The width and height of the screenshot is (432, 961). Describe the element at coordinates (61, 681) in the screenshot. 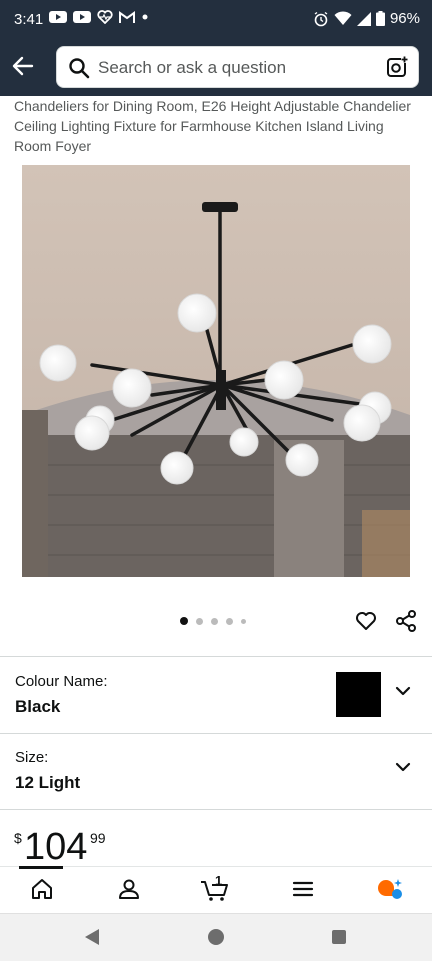

I see `colour-label: Colour Name:` at that location.